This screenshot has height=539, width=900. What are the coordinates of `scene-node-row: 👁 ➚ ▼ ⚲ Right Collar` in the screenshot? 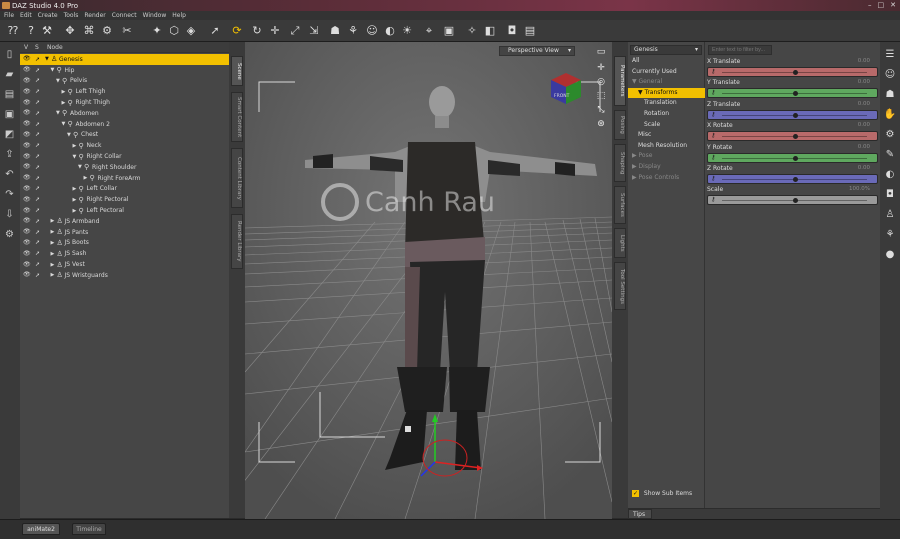 It's located at (124, 156).